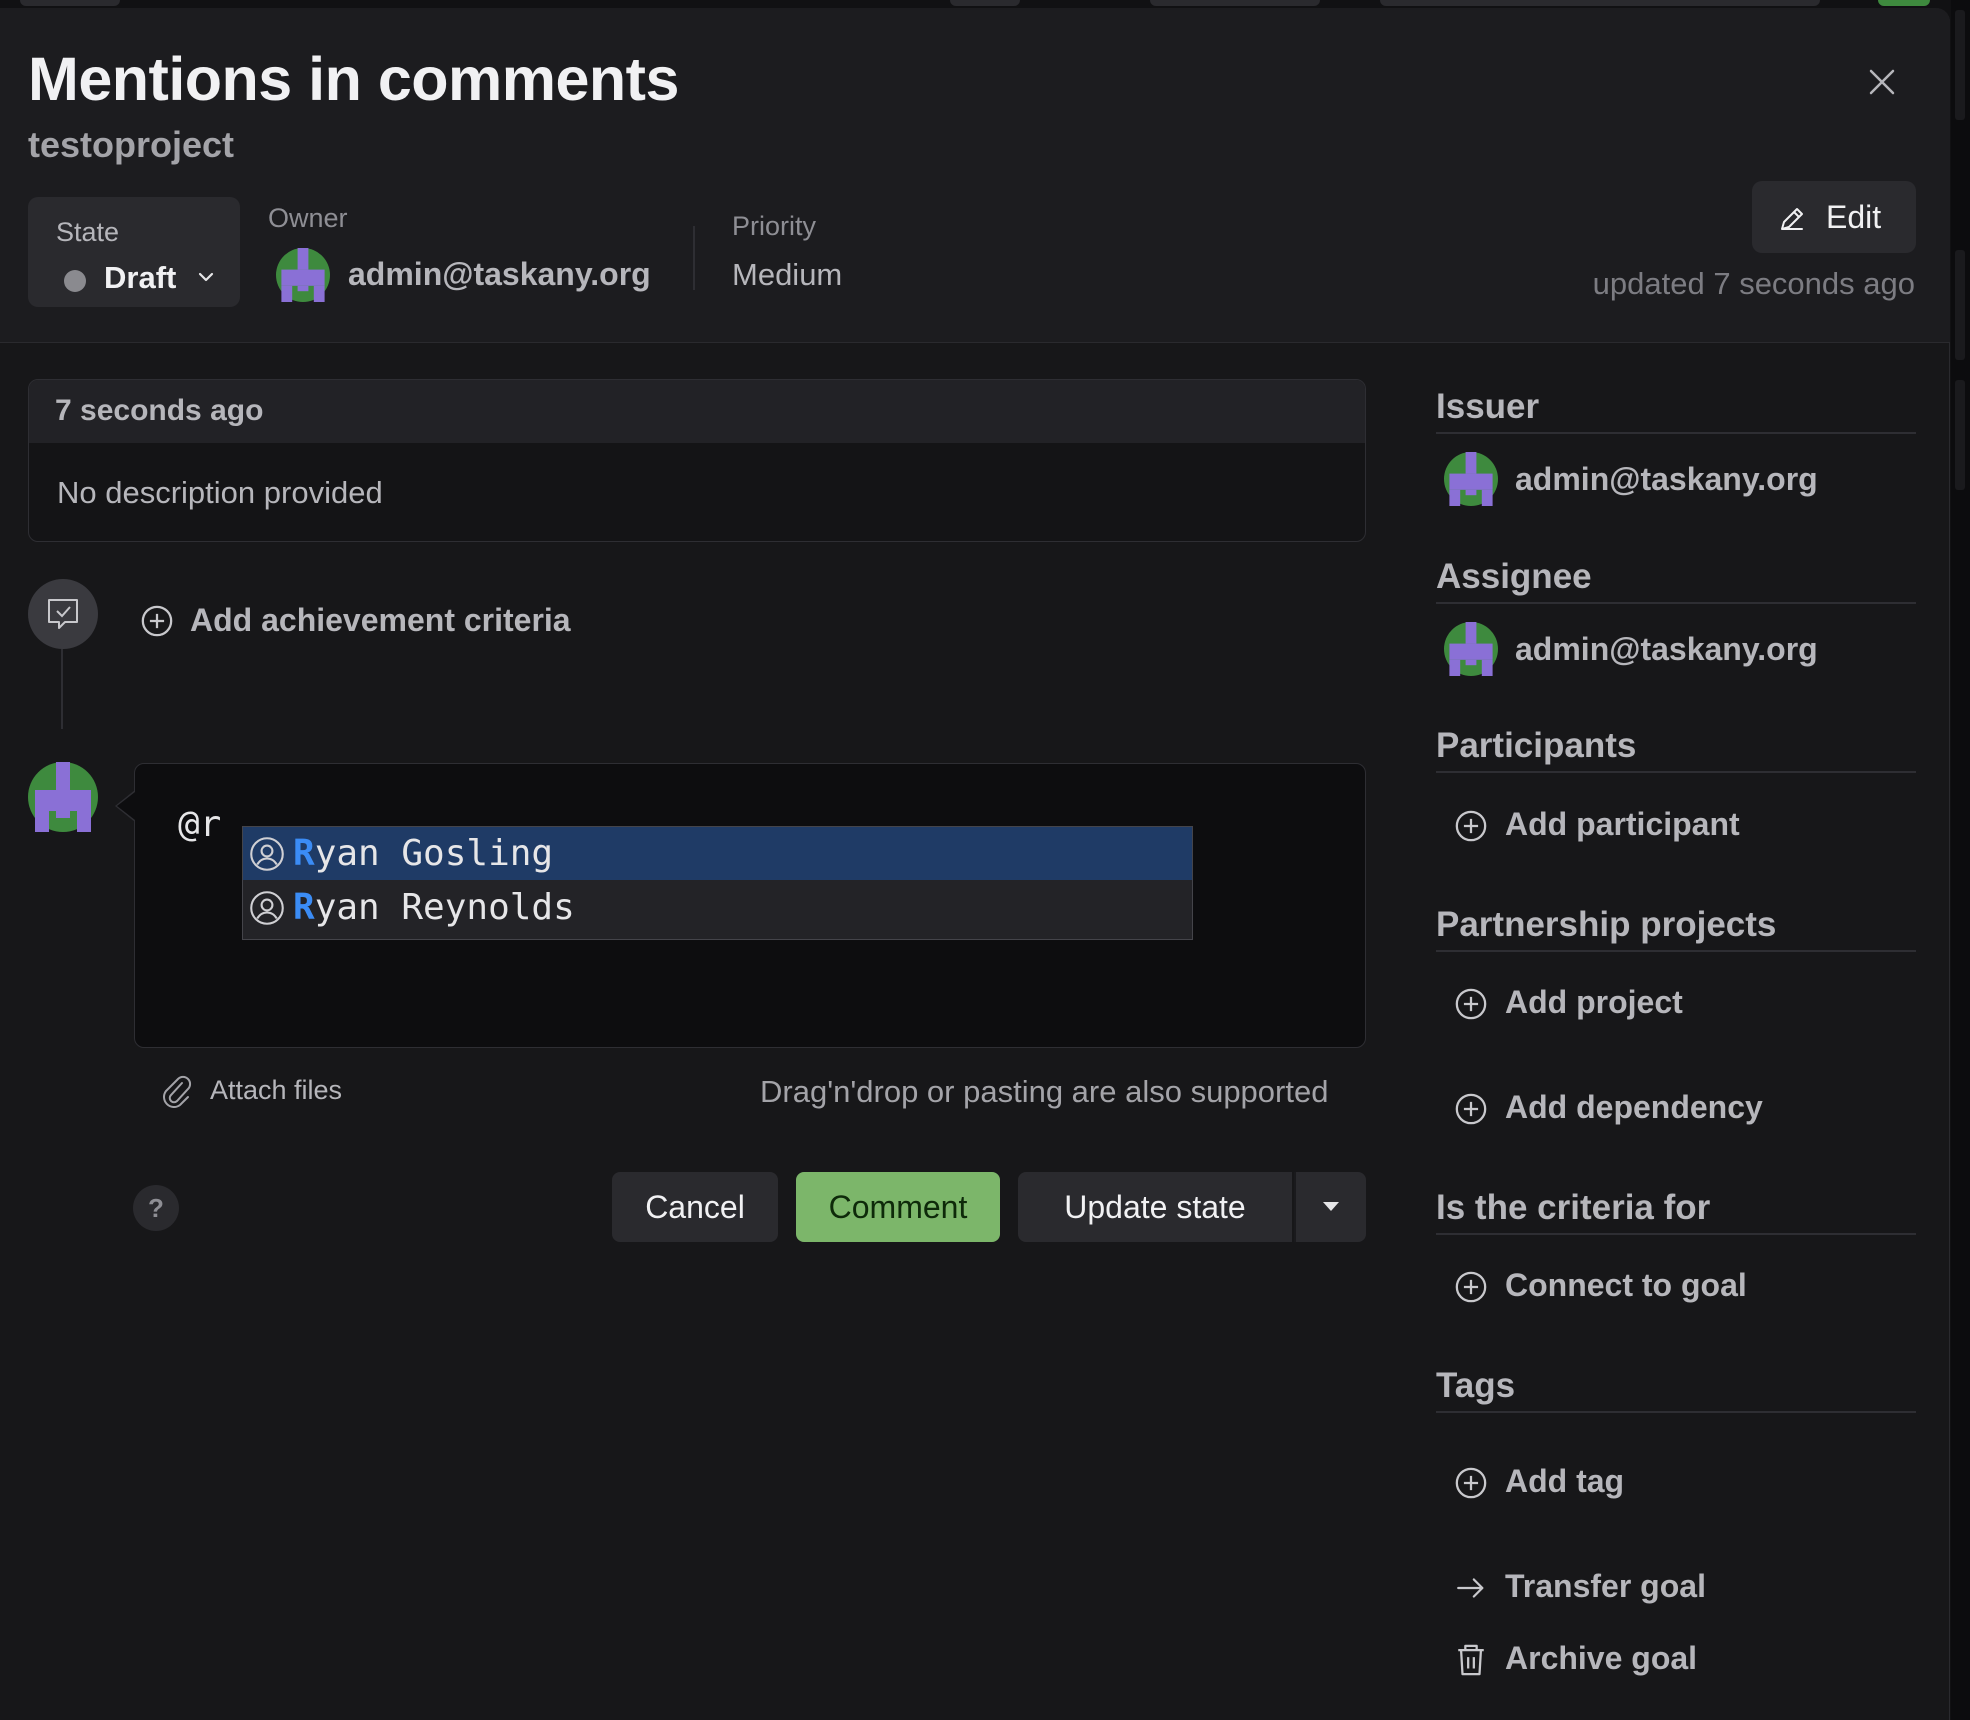  I want to click on project-name: testoproject, so click(131, 145).